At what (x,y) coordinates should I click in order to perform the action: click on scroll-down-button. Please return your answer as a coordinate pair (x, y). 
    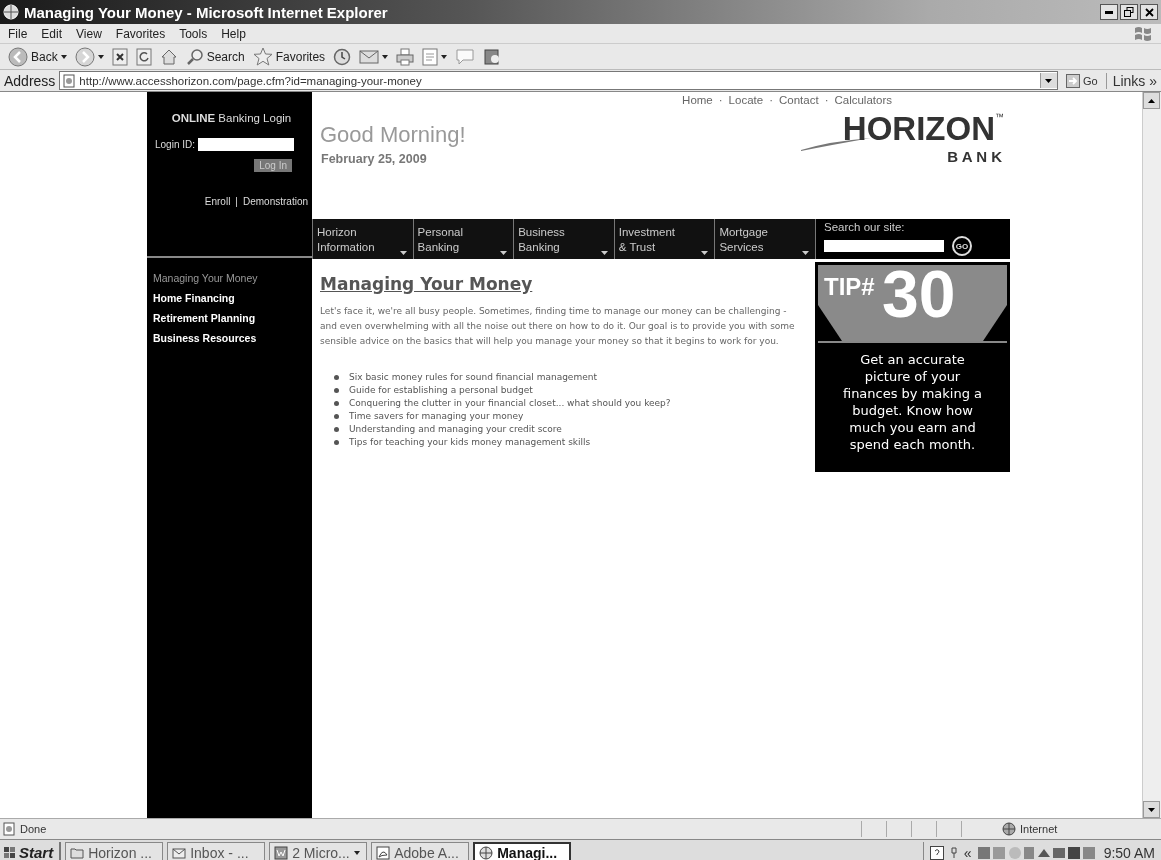
    Looking at the image, I should click on (1151, 809).